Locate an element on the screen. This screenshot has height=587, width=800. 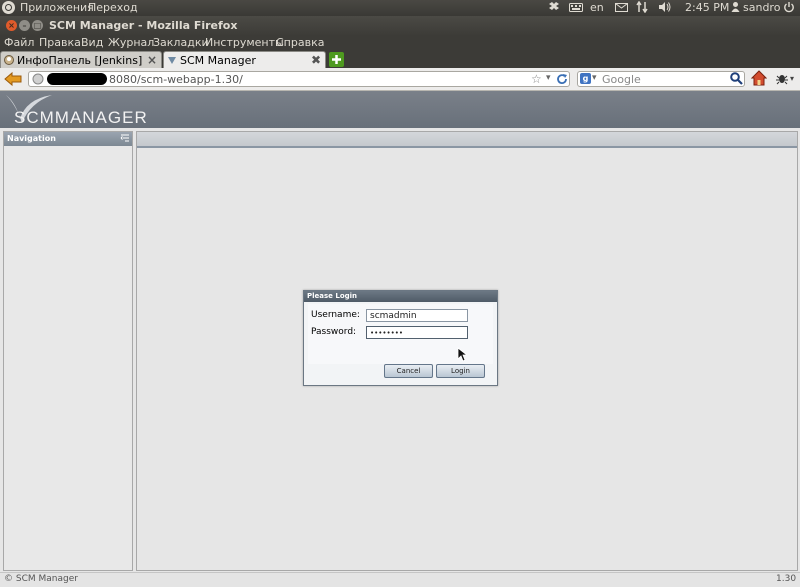
places-menu: Переход is located at coordinates (113, 7).